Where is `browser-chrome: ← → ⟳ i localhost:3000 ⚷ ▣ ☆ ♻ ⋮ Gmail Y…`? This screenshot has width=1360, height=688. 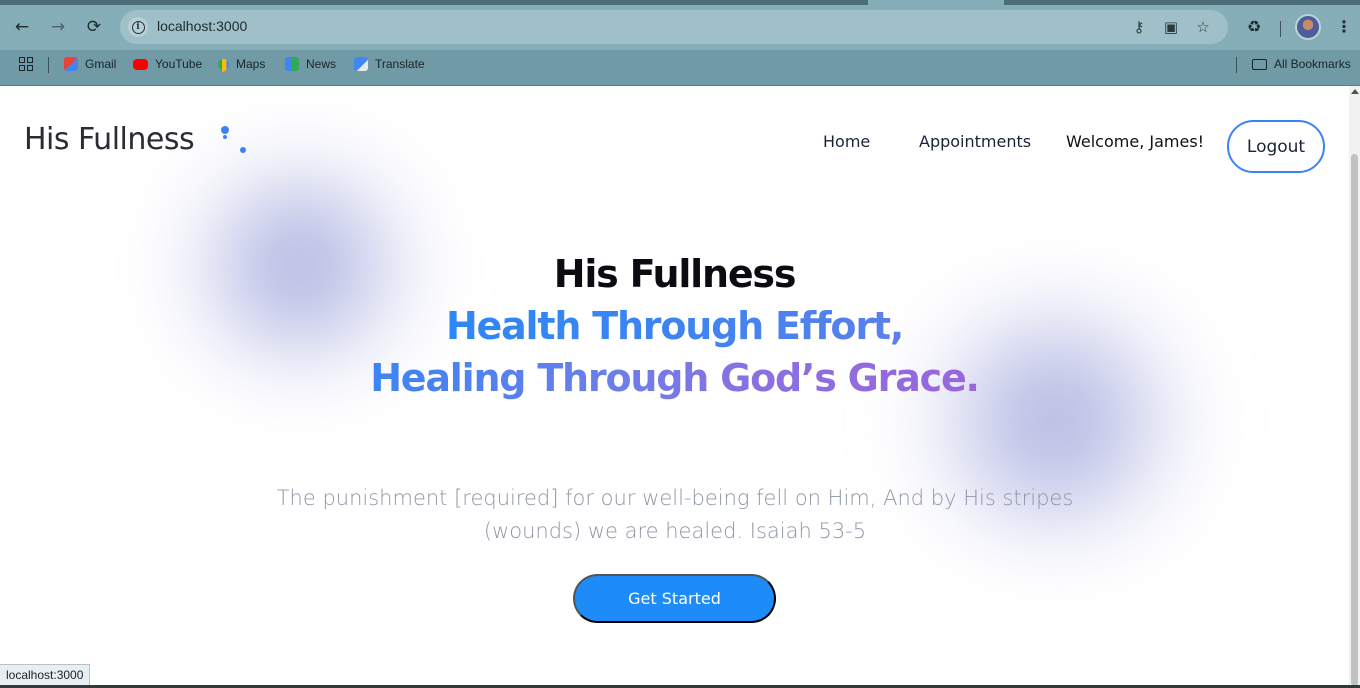 browser-chrome: ← → ⟳ i localhost:3000 ⚷ ▣ ☆ ♻ ⋮ Gmail Y… is located at coordinates (680, 43).